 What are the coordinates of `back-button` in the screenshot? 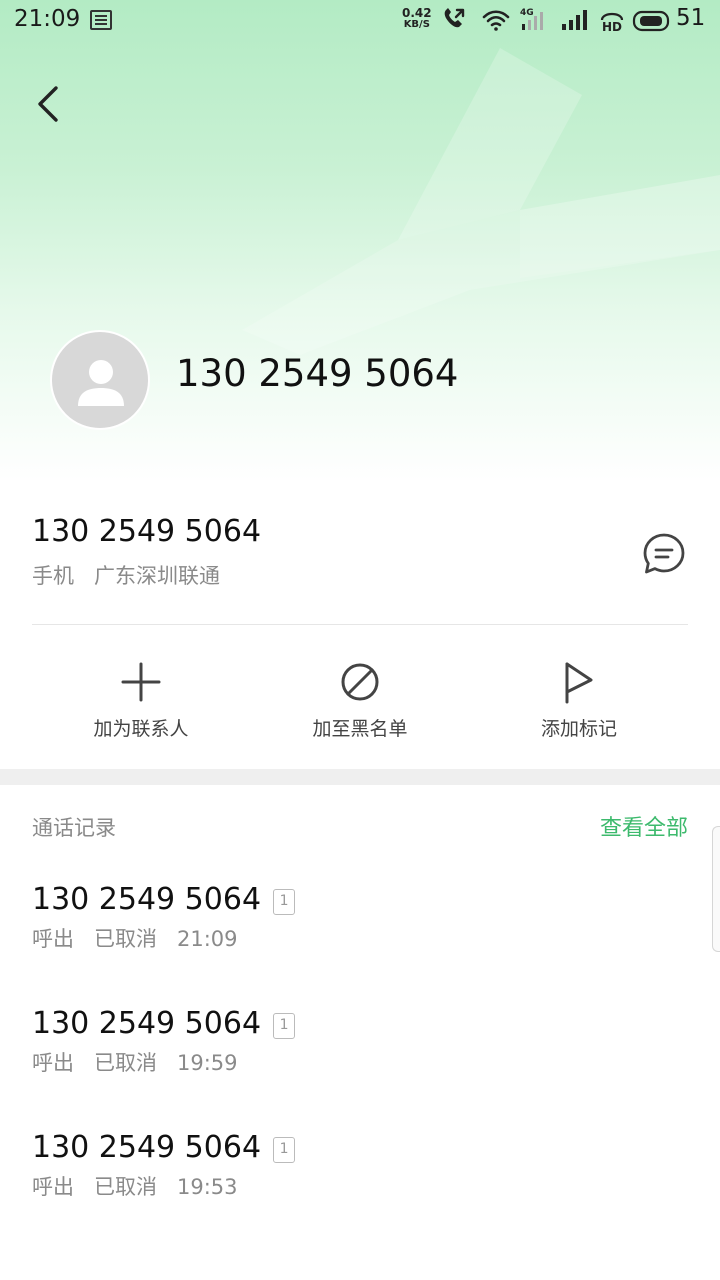 It's located at (50, 104).